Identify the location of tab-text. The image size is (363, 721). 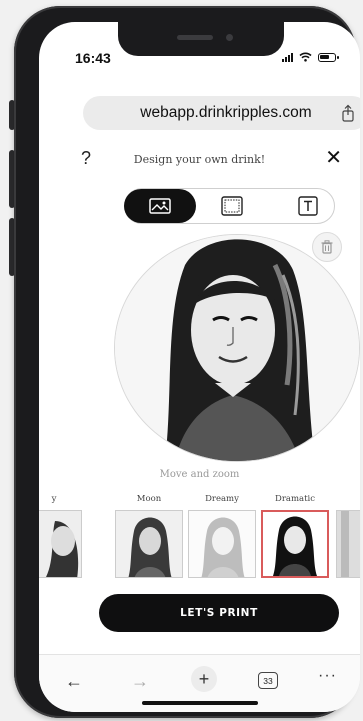
(308, 206).